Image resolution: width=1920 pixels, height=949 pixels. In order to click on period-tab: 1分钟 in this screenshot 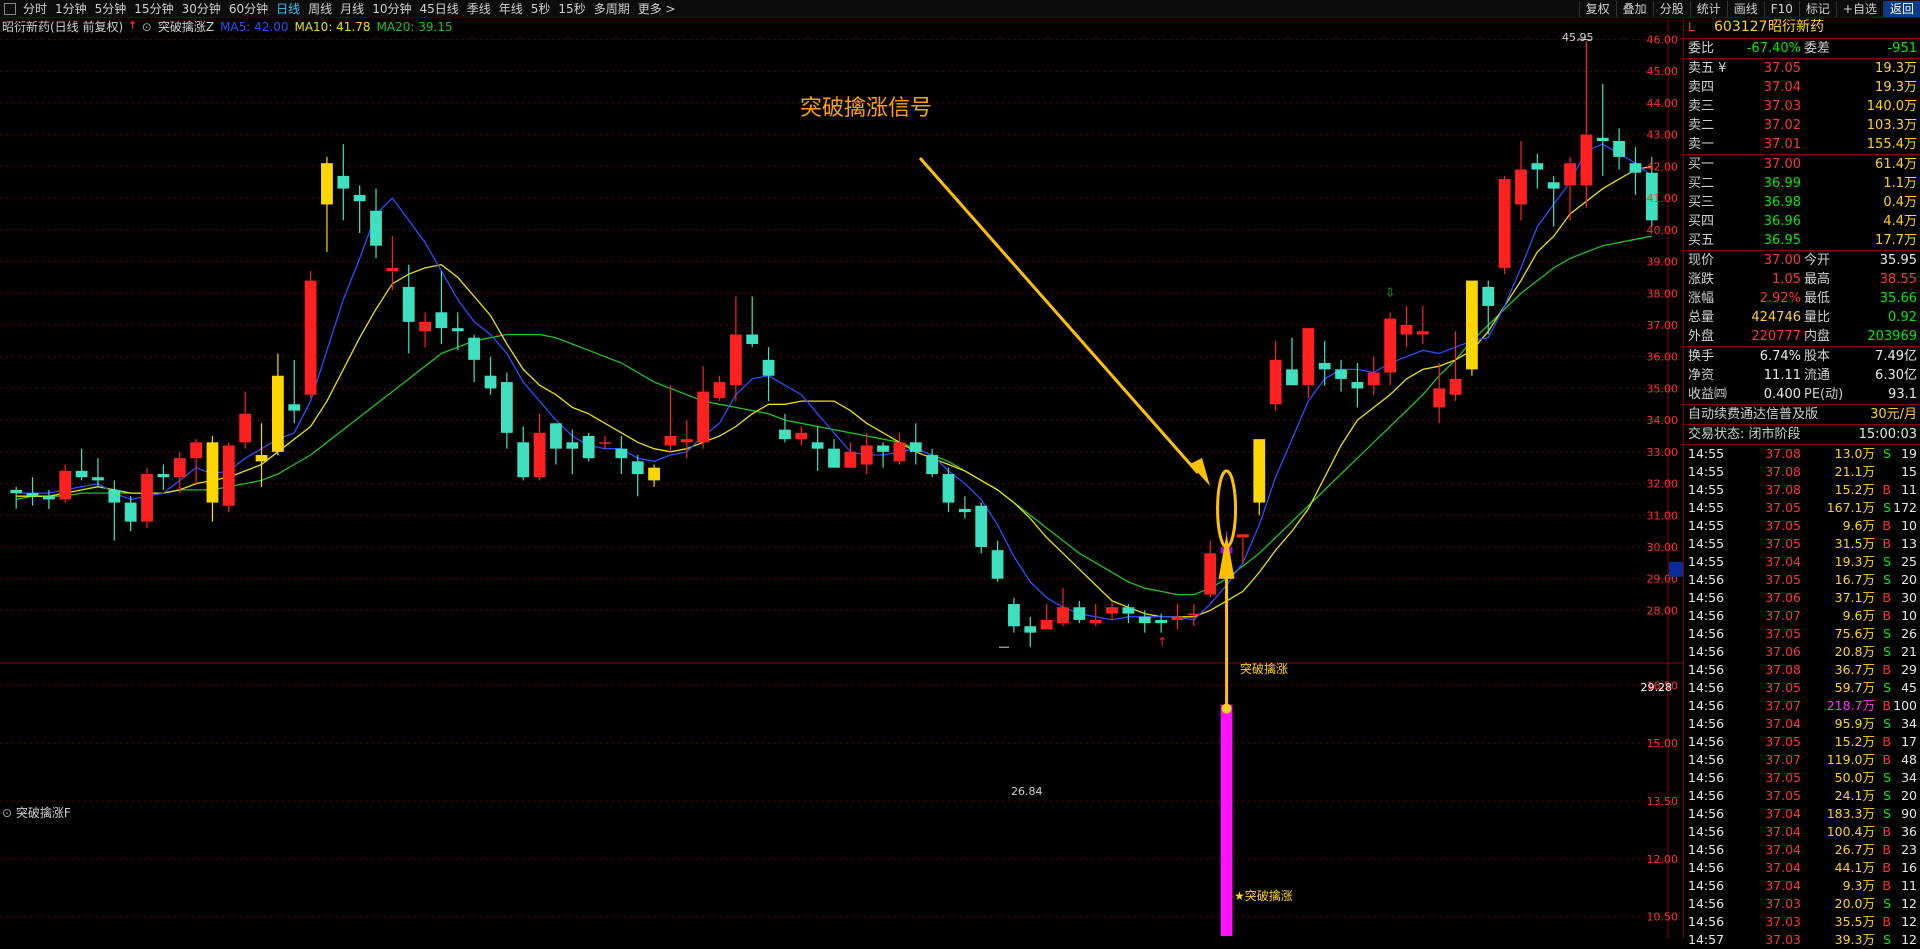, I will do `click(71, 9)`.